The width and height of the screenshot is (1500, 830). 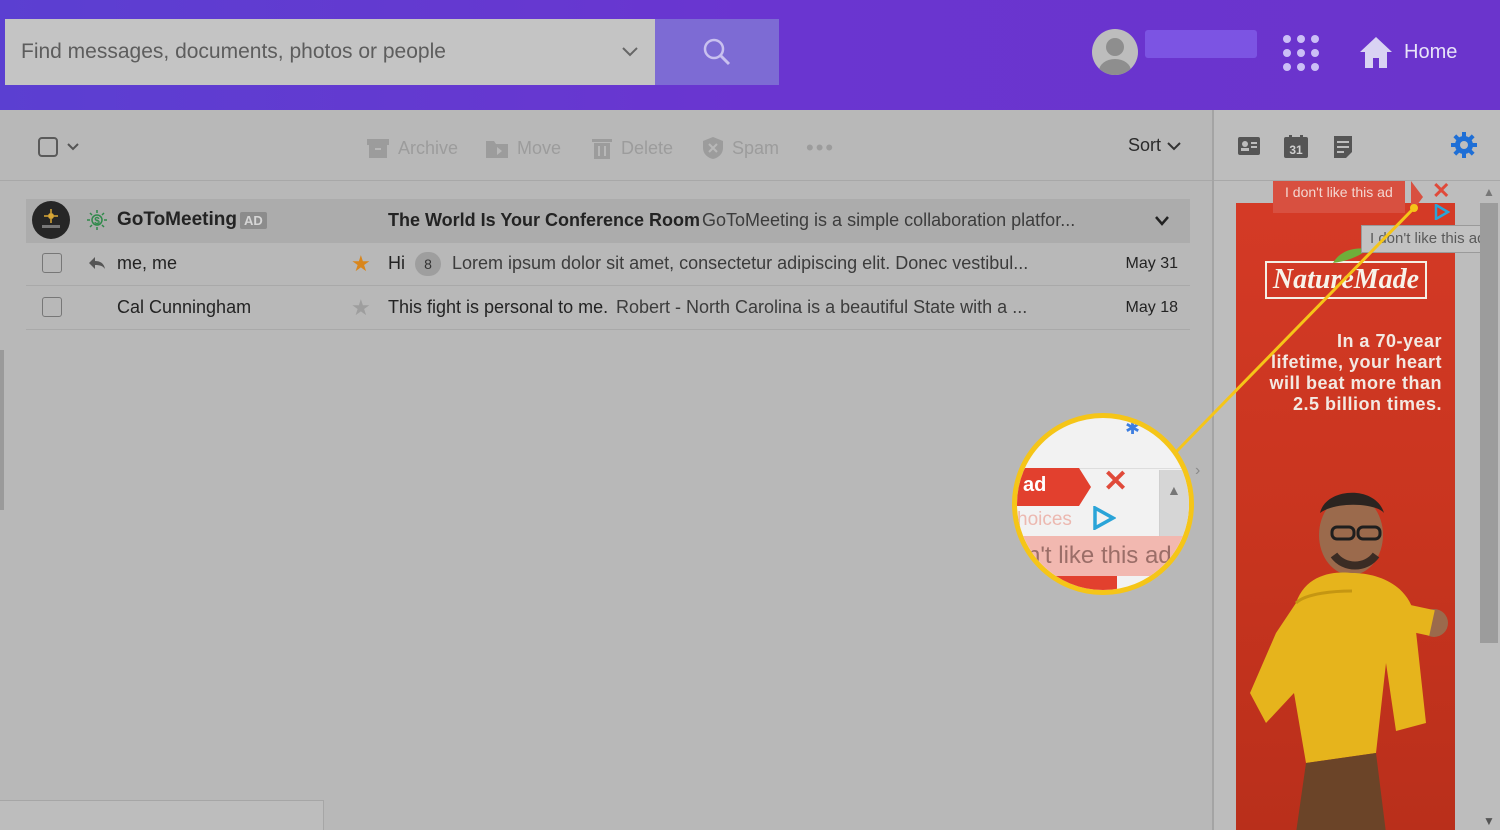 I want to click on calendar-day: 31, so click(x=1296, y=150).